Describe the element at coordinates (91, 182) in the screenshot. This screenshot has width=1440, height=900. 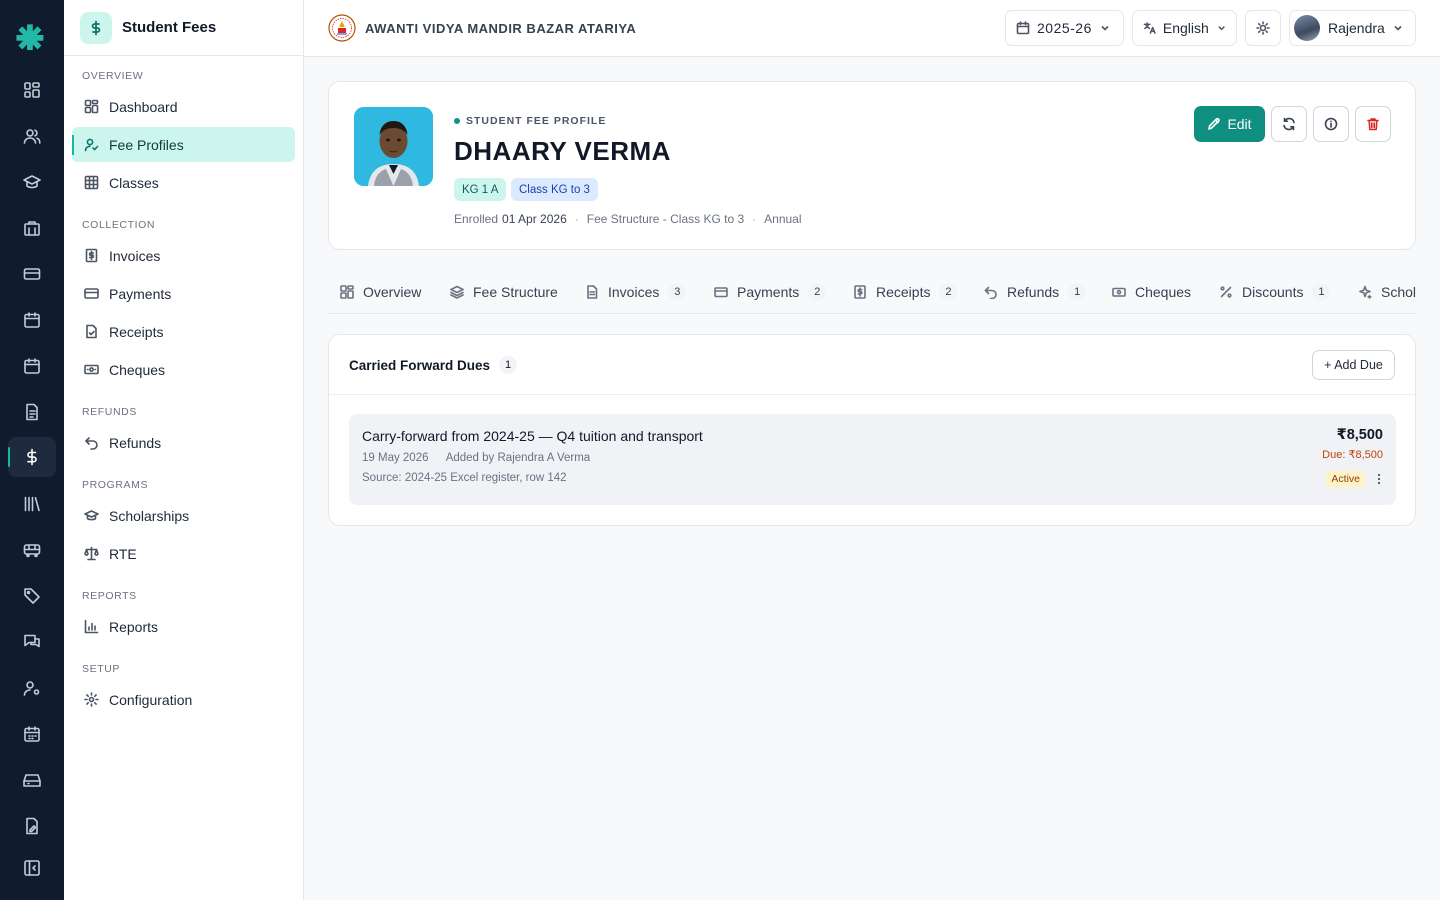
I see `table-icon` at that location.